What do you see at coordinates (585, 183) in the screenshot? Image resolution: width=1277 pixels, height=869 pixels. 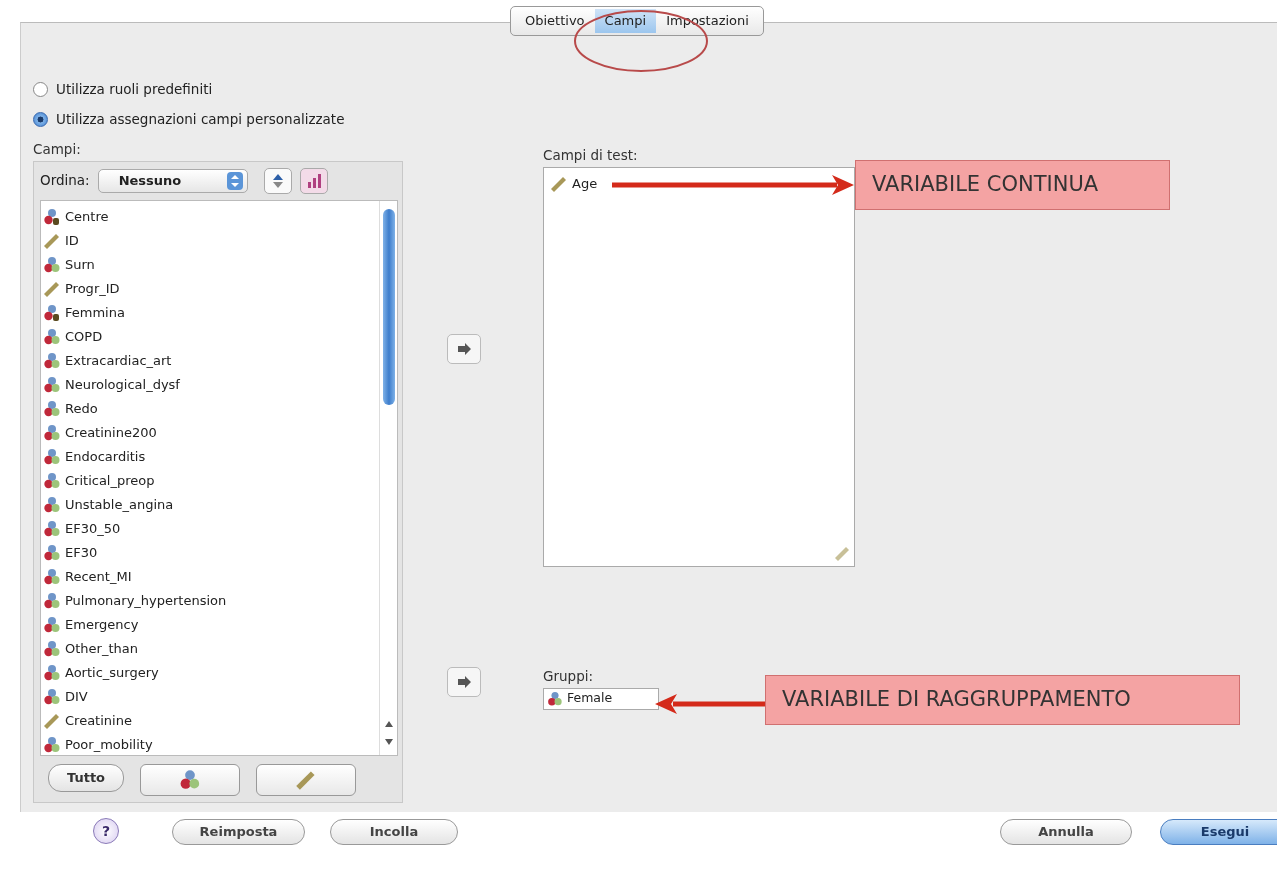 I see `field-name: Age` at bounding box center [585, 183].